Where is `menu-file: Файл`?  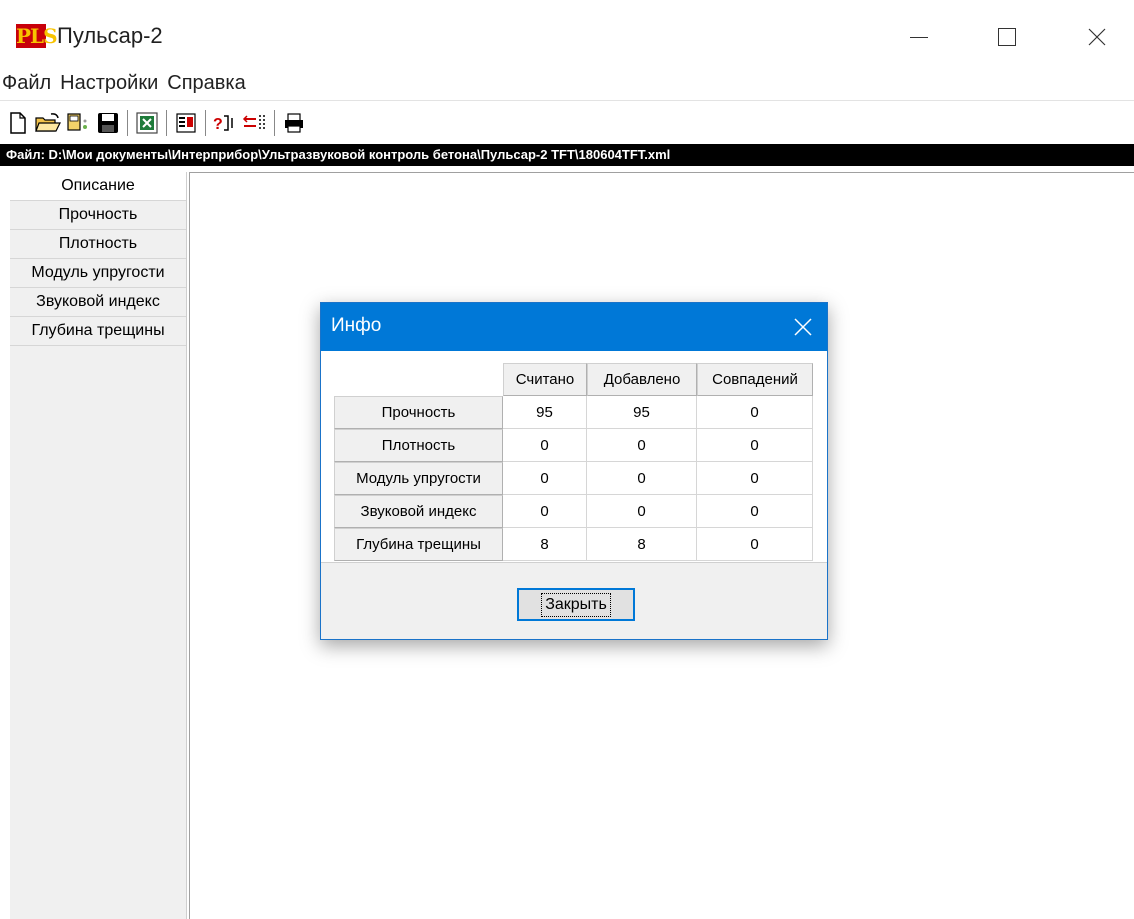 menu-file: Файл is located at coordinates (26, 83).